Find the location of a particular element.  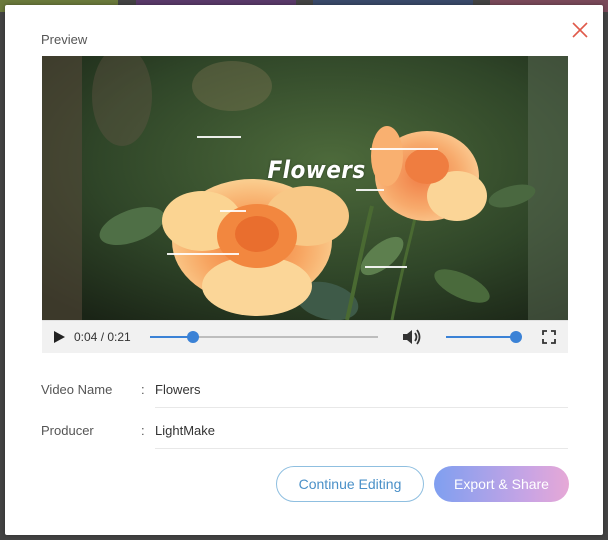

volume-fill is located at coordinates (481, 337).